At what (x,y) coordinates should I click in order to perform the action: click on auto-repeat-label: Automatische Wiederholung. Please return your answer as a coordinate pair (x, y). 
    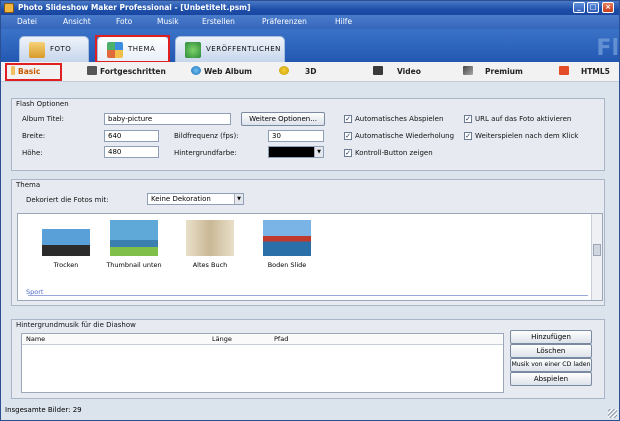
    Looking at the image, I should click on (405, 136).